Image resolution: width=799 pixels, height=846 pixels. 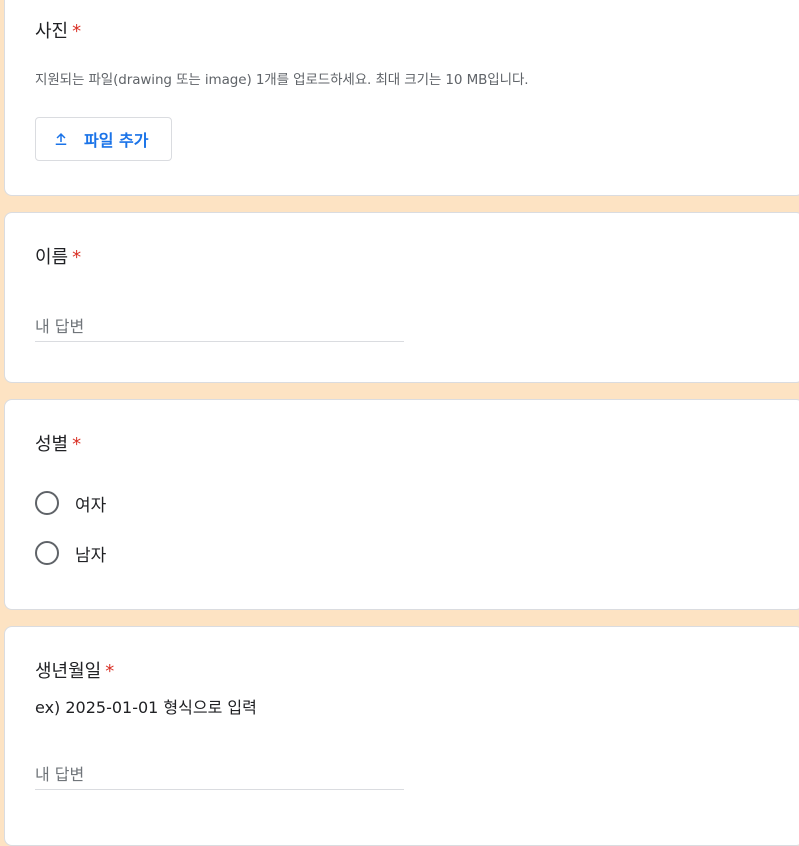 I want to click on add-file-button-label: 파일 추가, so click(x=116, y=140).